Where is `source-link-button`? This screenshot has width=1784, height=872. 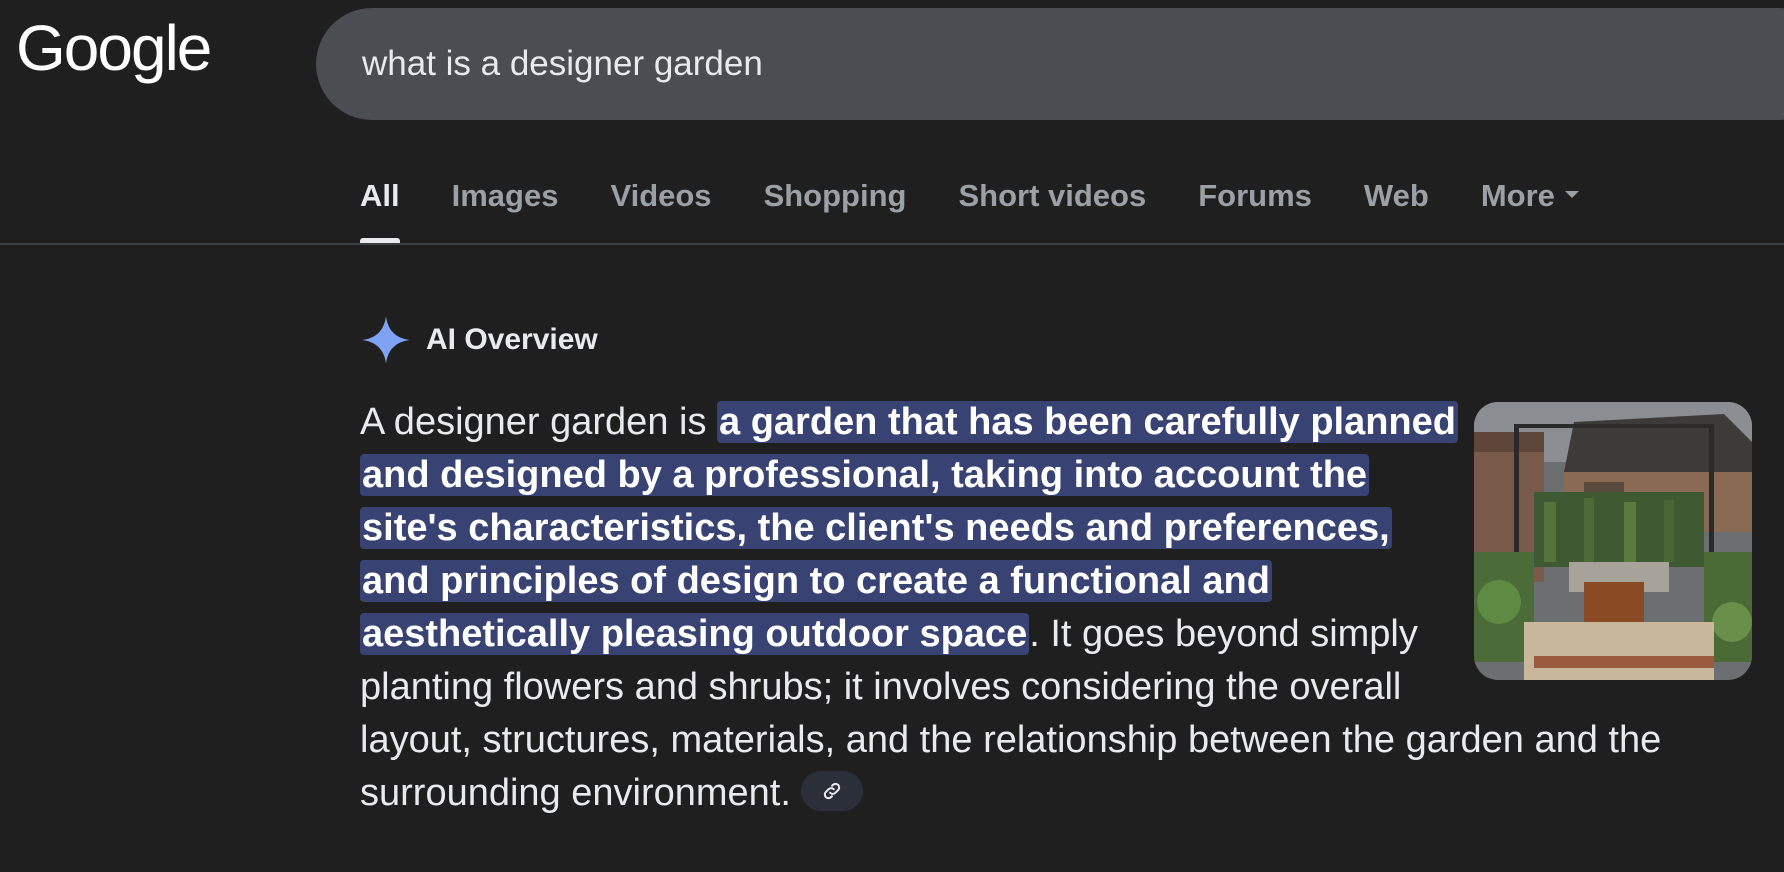 source-link-button is located at coordinates (831, 790).